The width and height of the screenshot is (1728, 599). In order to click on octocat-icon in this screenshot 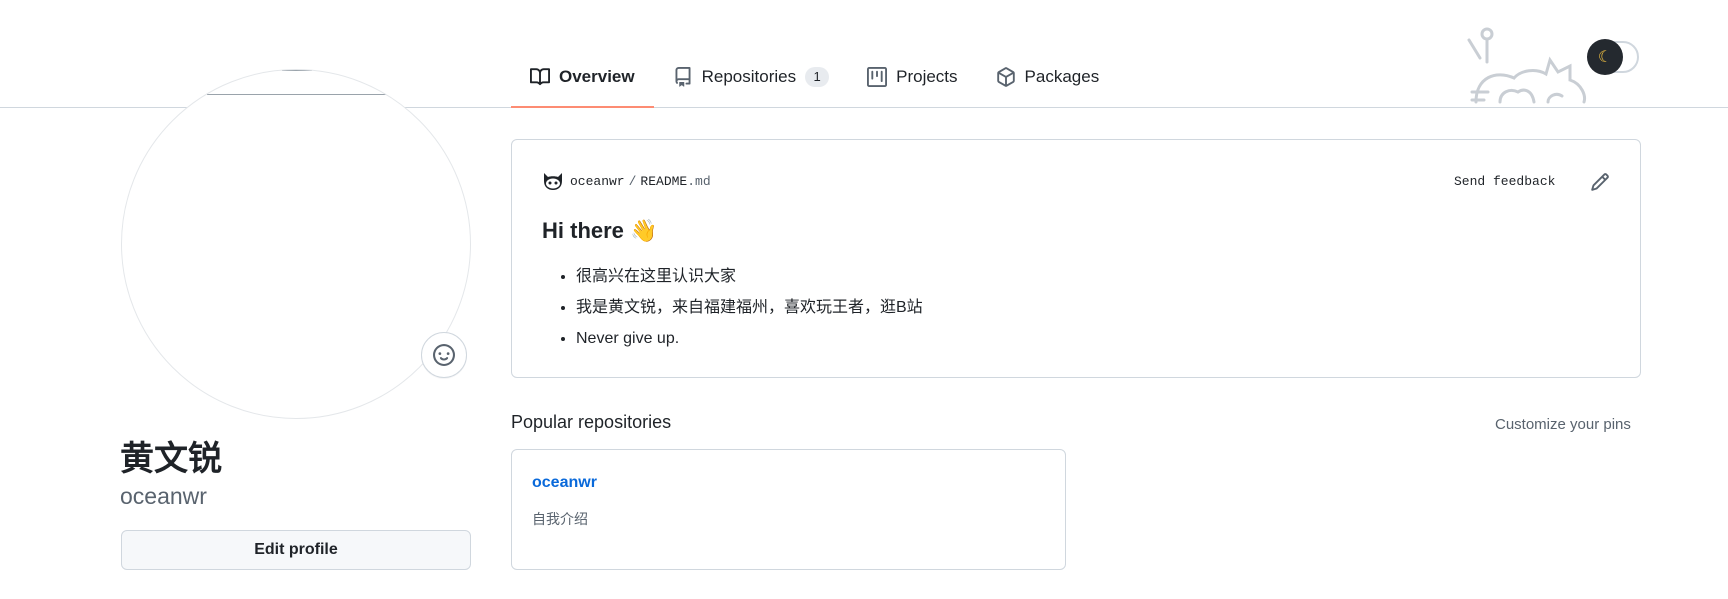, I will do `click(553, 181)`.